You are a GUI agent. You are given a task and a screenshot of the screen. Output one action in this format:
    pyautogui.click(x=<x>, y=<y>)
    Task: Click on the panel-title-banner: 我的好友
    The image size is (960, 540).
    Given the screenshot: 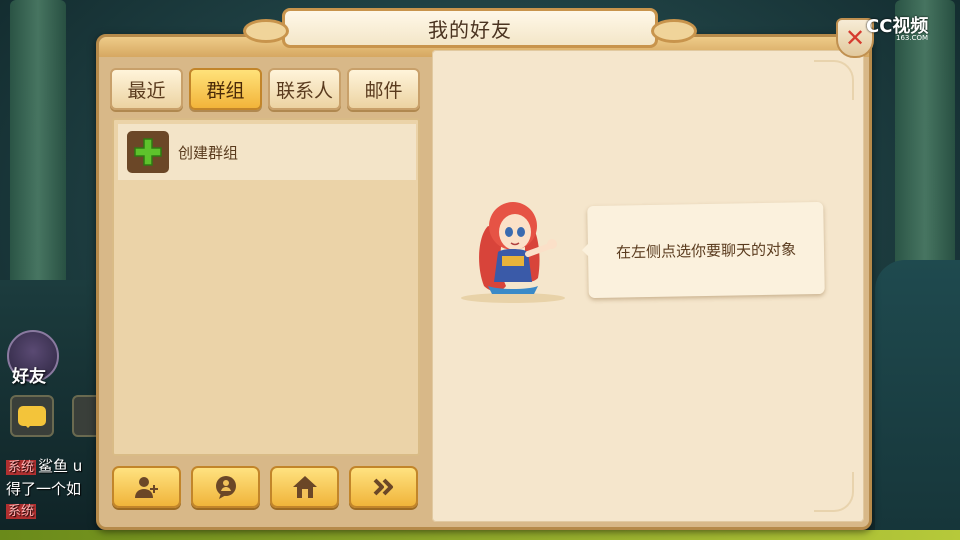 What is the action you would take?
    pyautogui.click(x=470, y=28)
    